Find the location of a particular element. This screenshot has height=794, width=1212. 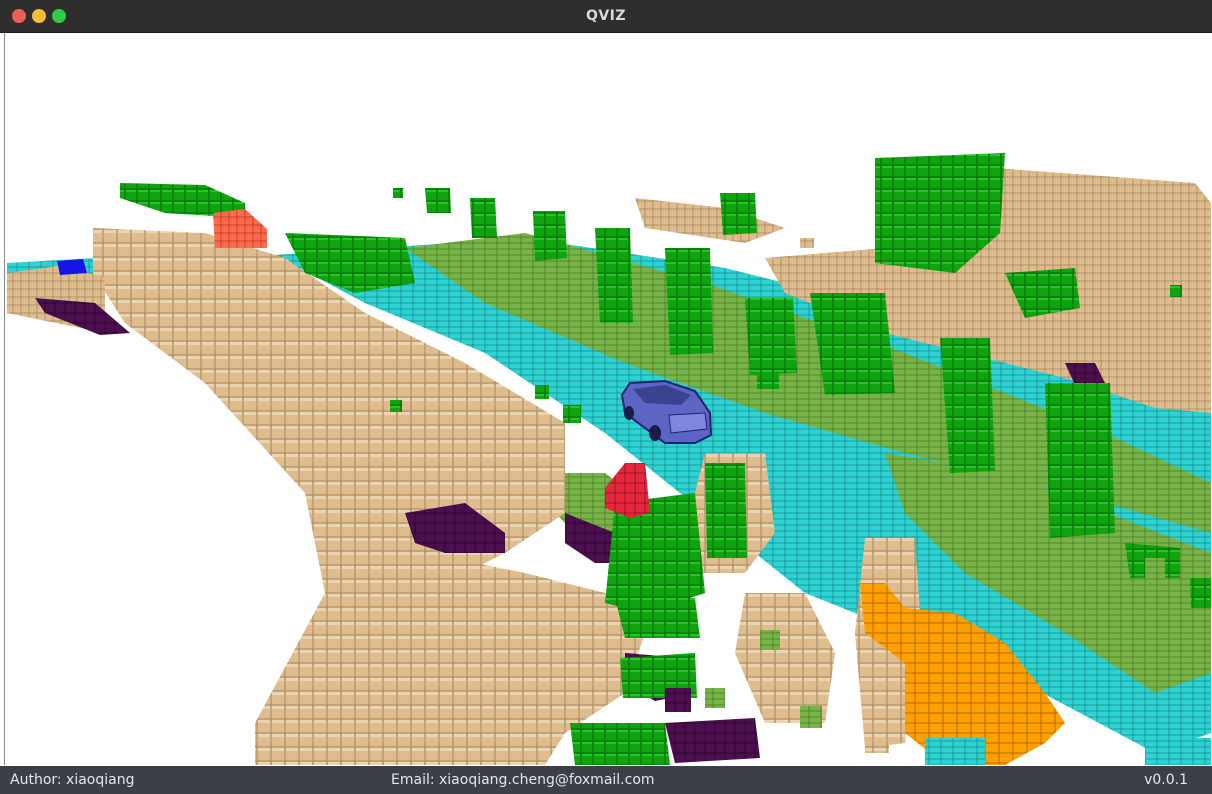

version-label: v0.0.1 is located at coordinates (1166, 780).